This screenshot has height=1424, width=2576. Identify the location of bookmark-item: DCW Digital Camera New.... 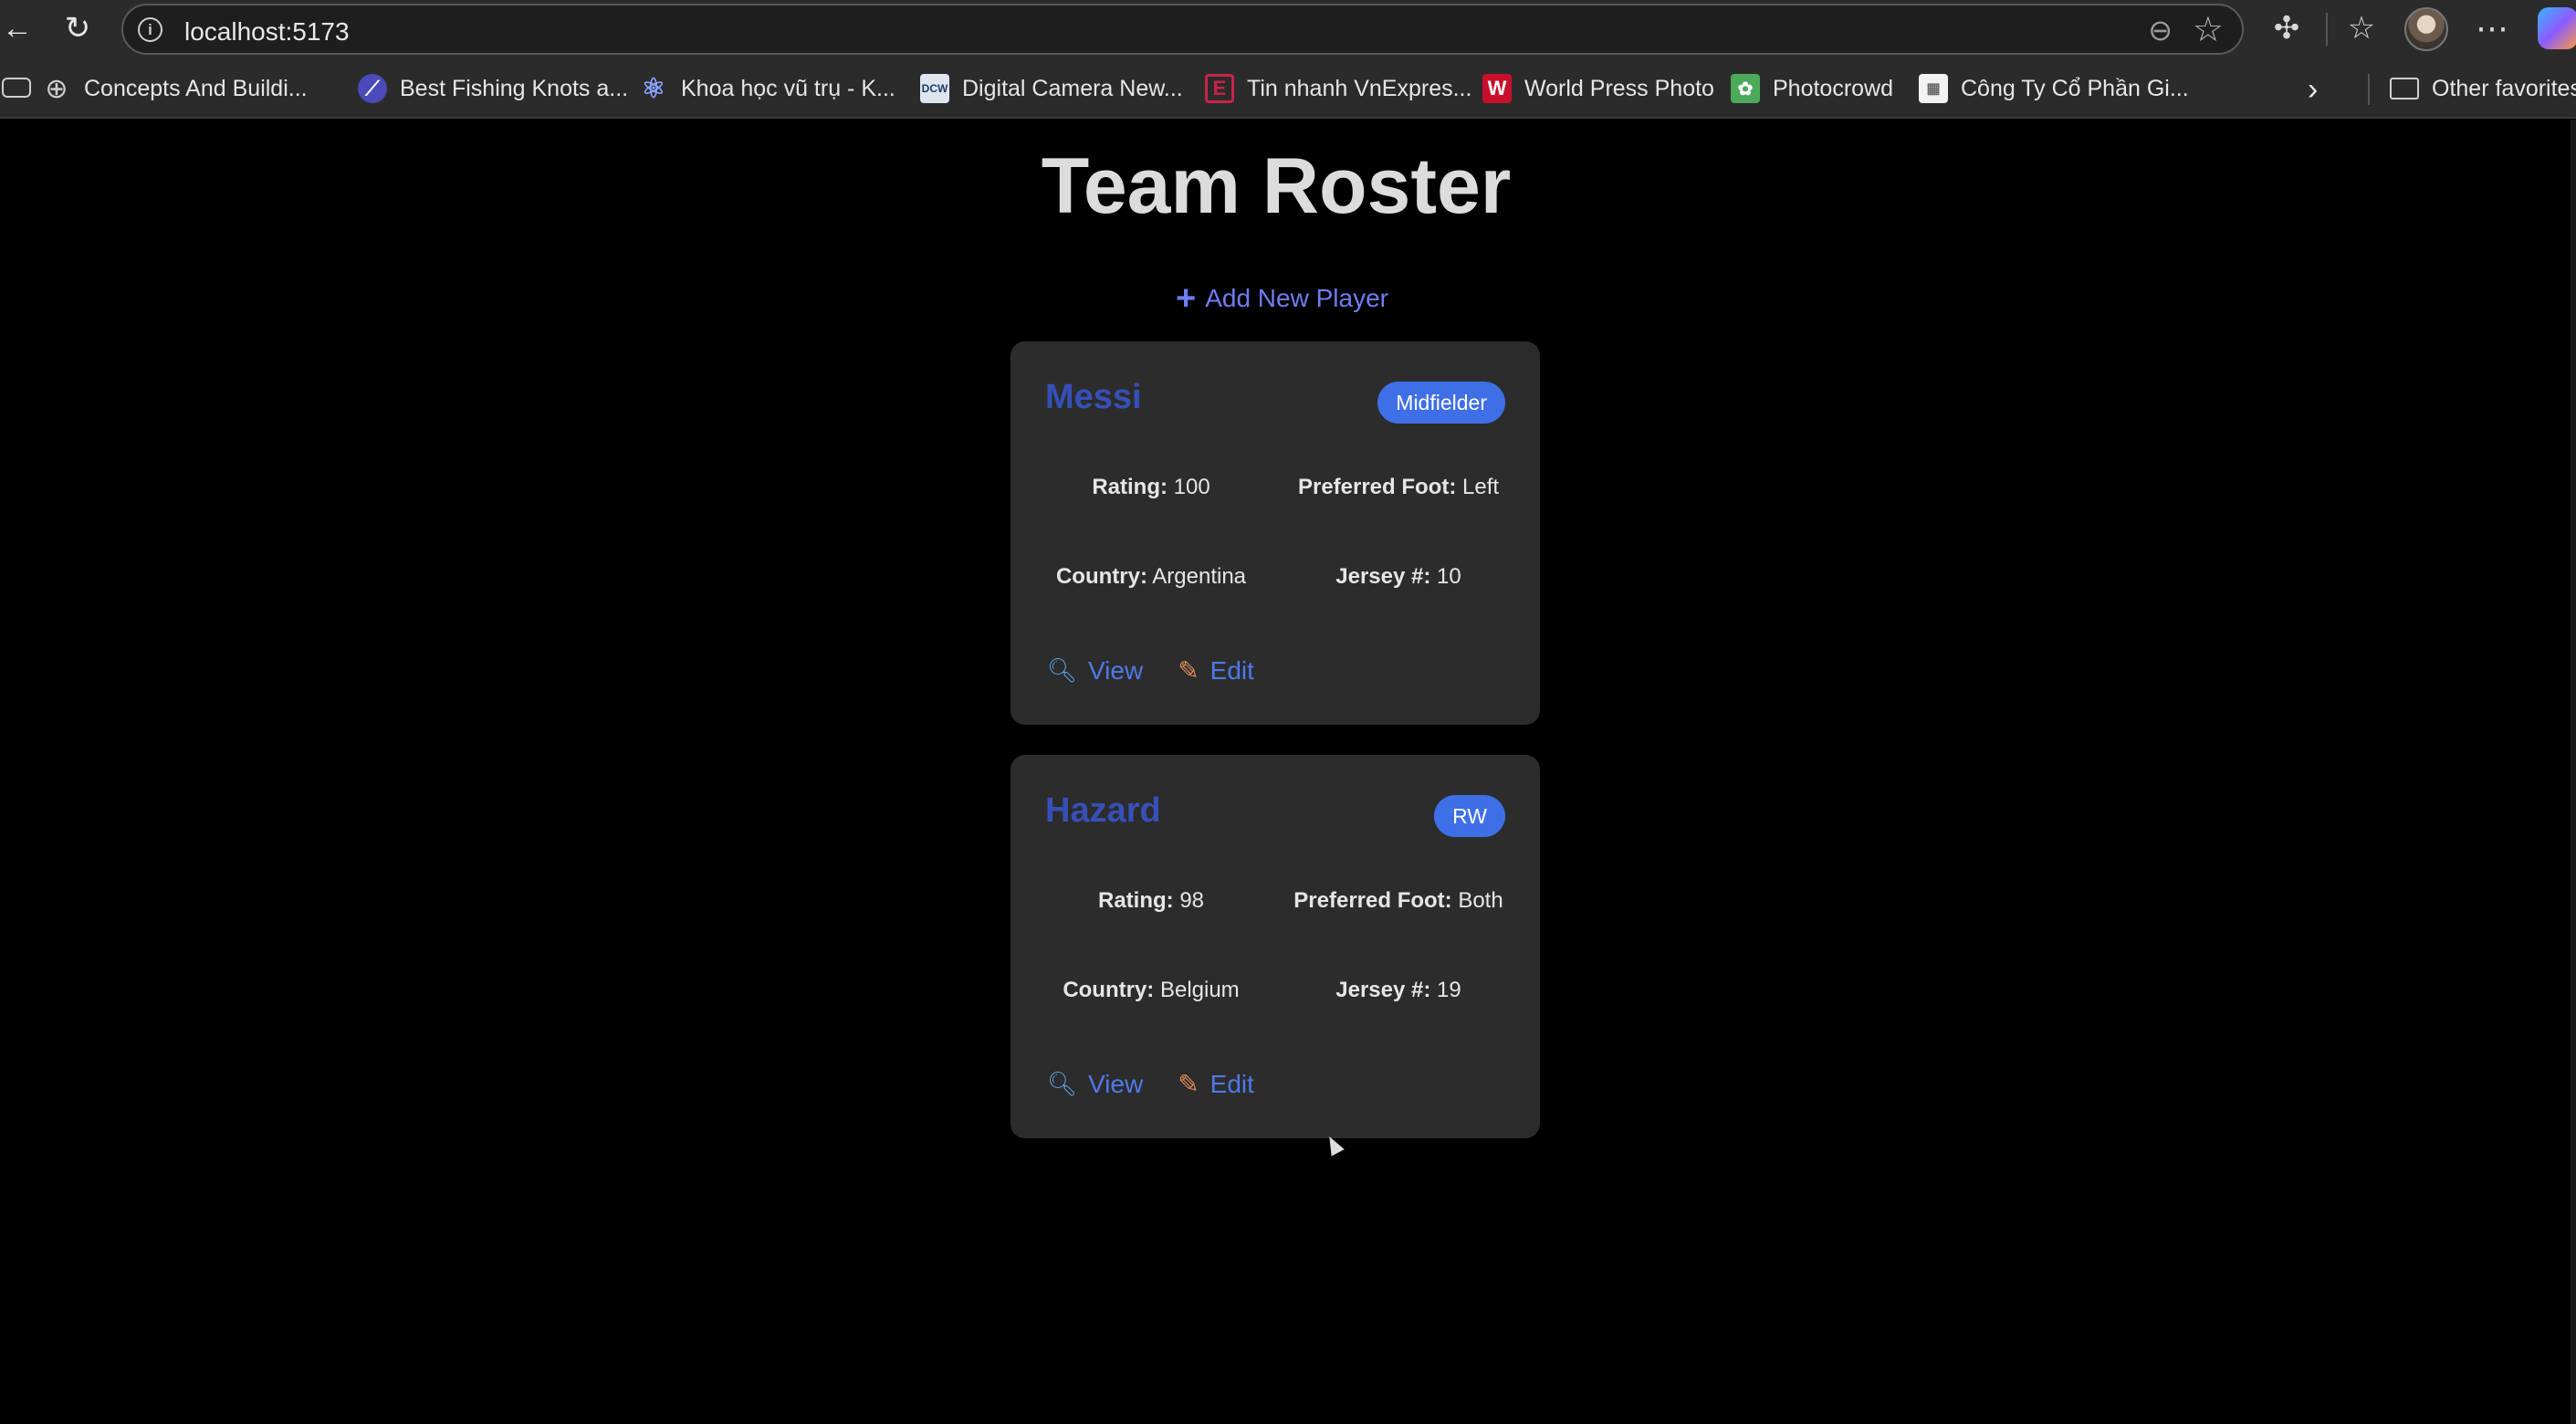
(1052, 88).